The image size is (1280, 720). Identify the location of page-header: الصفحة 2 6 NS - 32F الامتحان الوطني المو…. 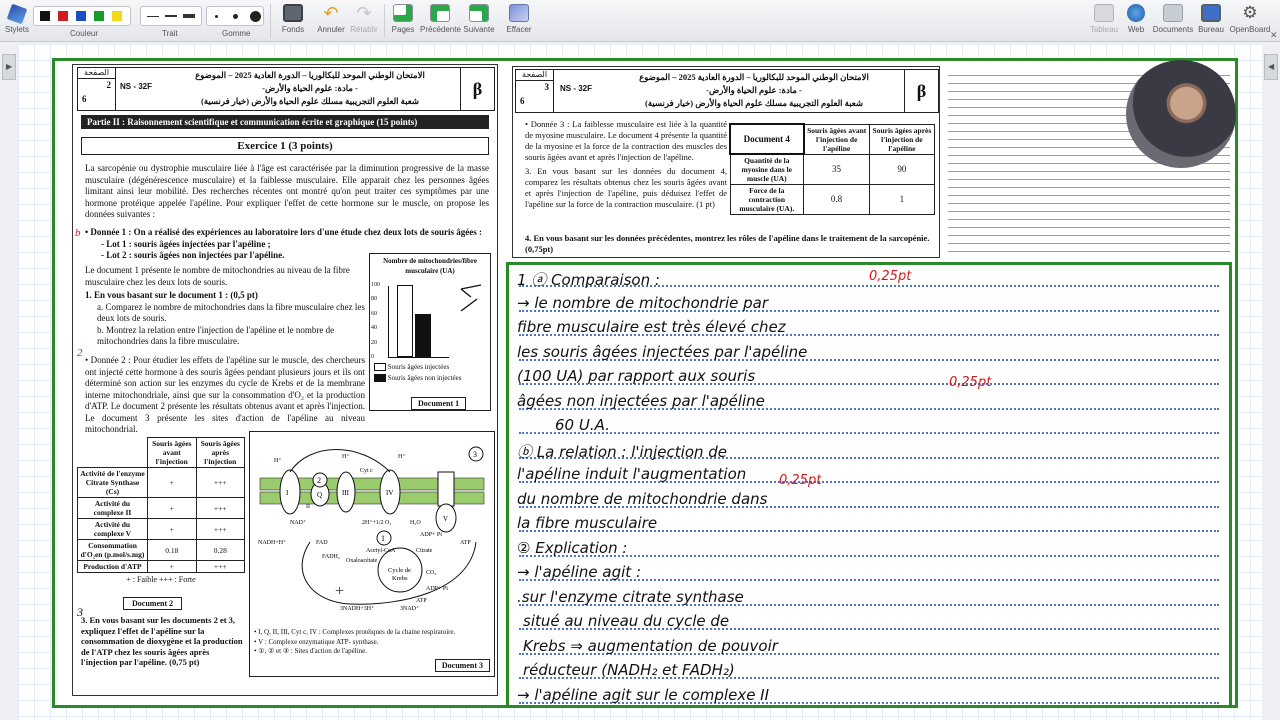
(286, 89).